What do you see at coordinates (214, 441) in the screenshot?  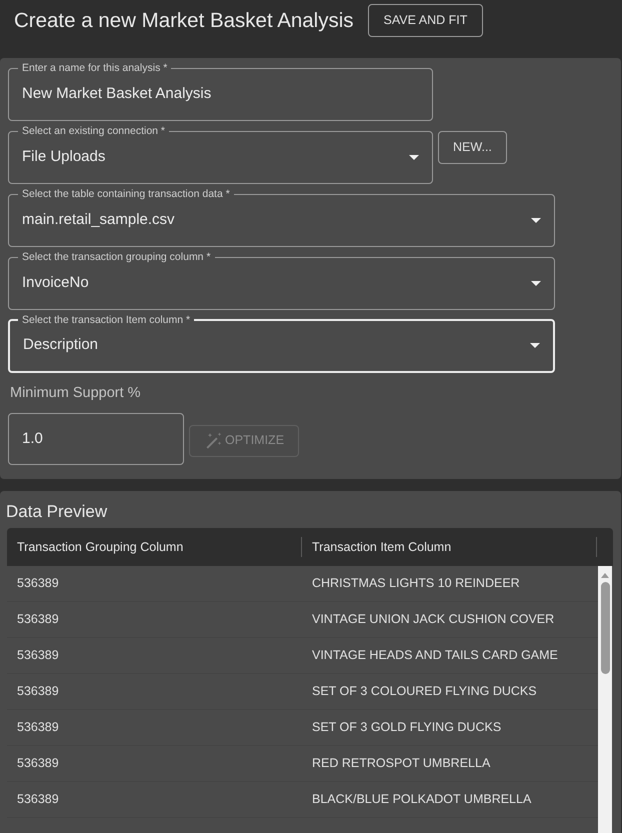 I see `magic-wand-icon` at bounding box center [214, 441].